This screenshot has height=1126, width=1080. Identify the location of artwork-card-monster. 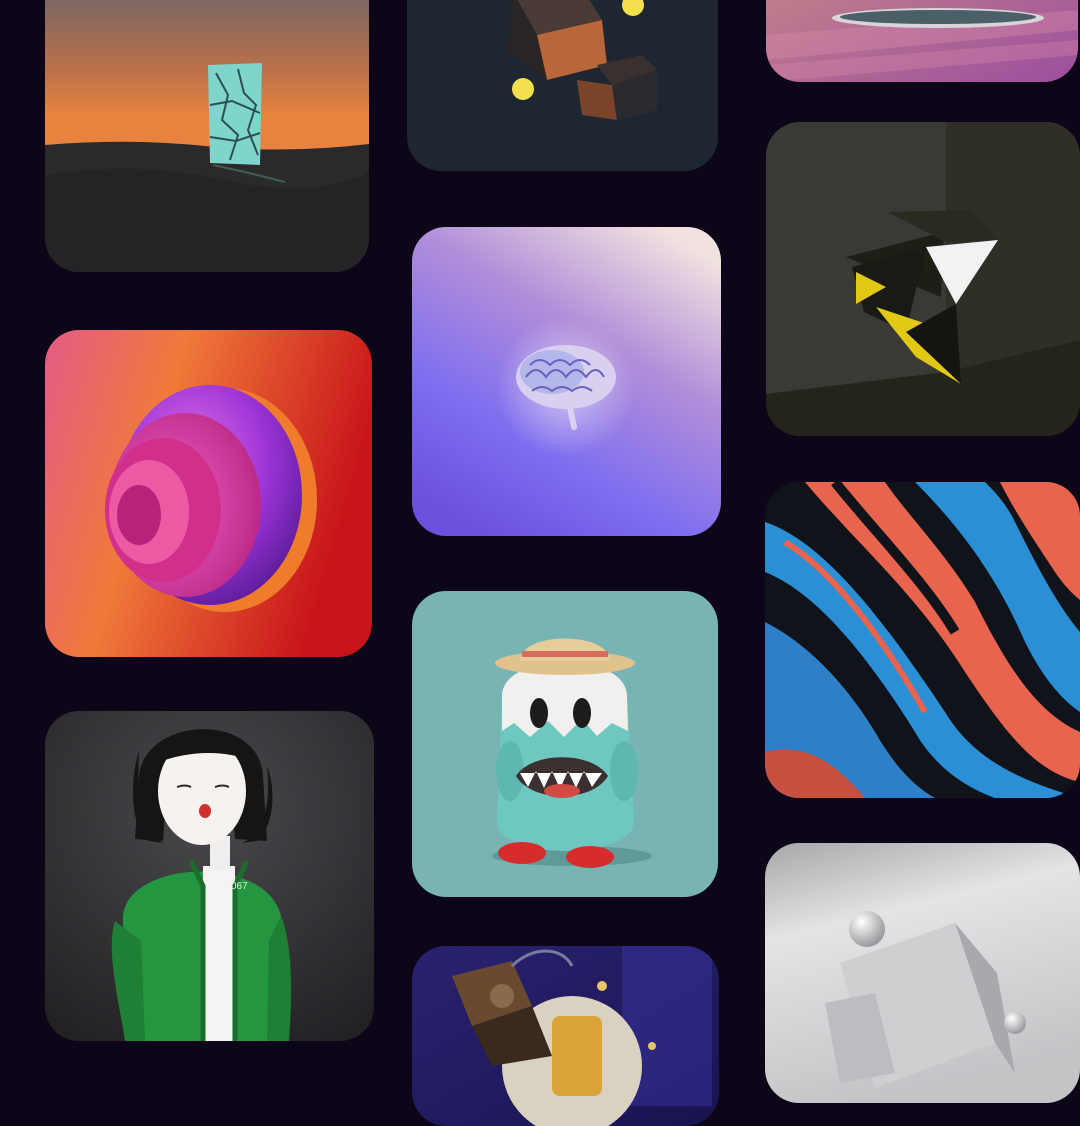
(565, 744).